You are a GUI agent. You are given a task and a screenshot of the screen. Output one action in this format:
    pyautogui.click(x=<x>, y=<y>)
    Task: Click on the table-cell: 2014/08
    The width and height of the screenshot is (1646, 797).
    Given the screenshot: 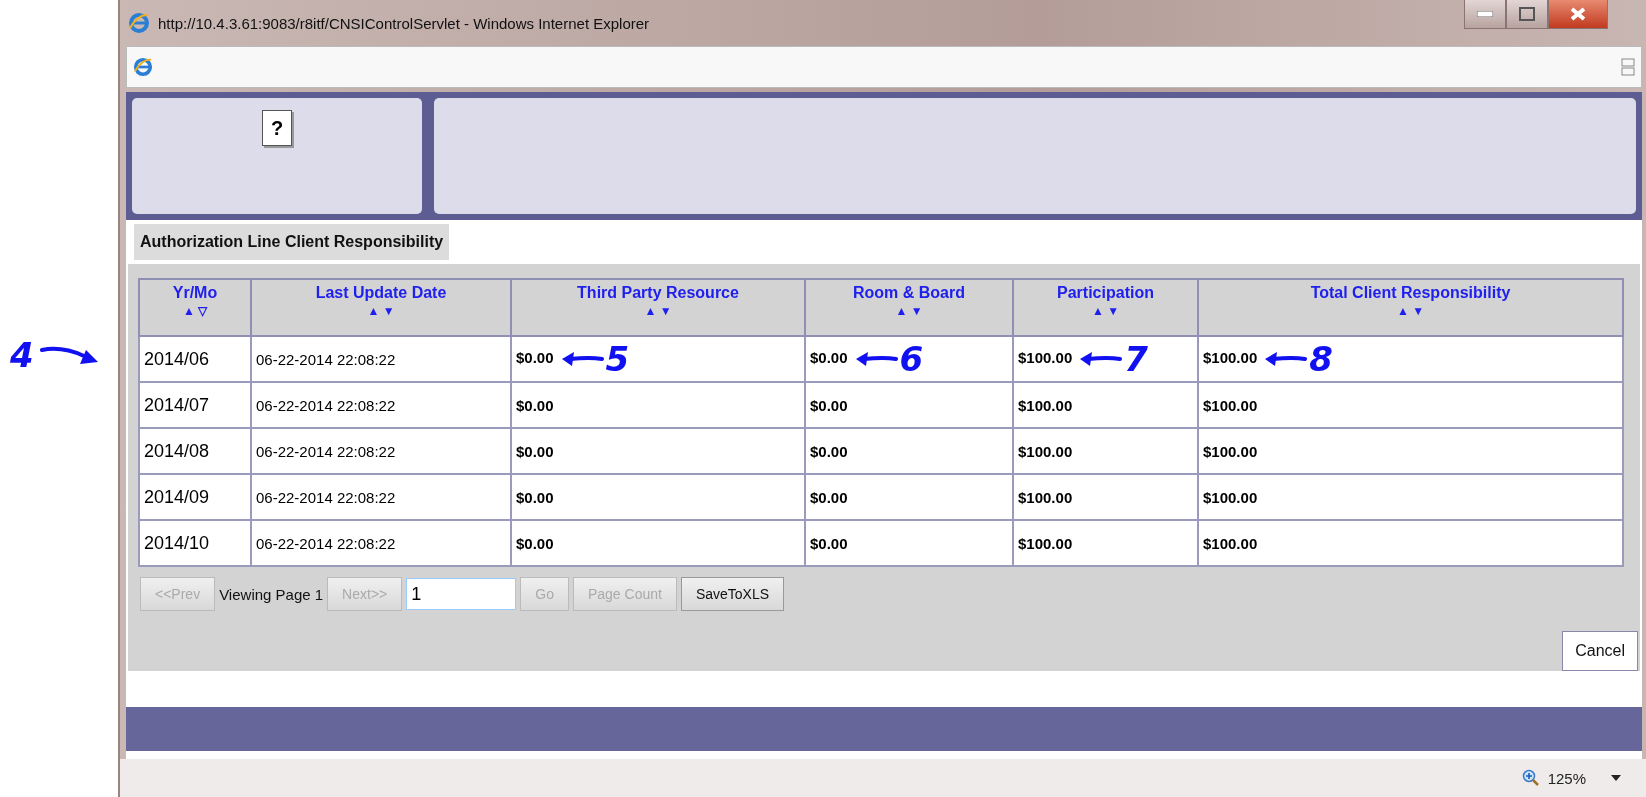 What is the action you would take?
    pyautogui.click(x=195, y=451)
    